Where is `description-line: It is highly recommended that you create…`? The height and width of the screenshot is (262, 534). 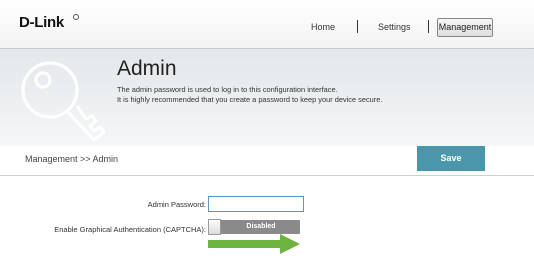 description-line: It is highly recommended that you create… is located at coordinates (250, 99).